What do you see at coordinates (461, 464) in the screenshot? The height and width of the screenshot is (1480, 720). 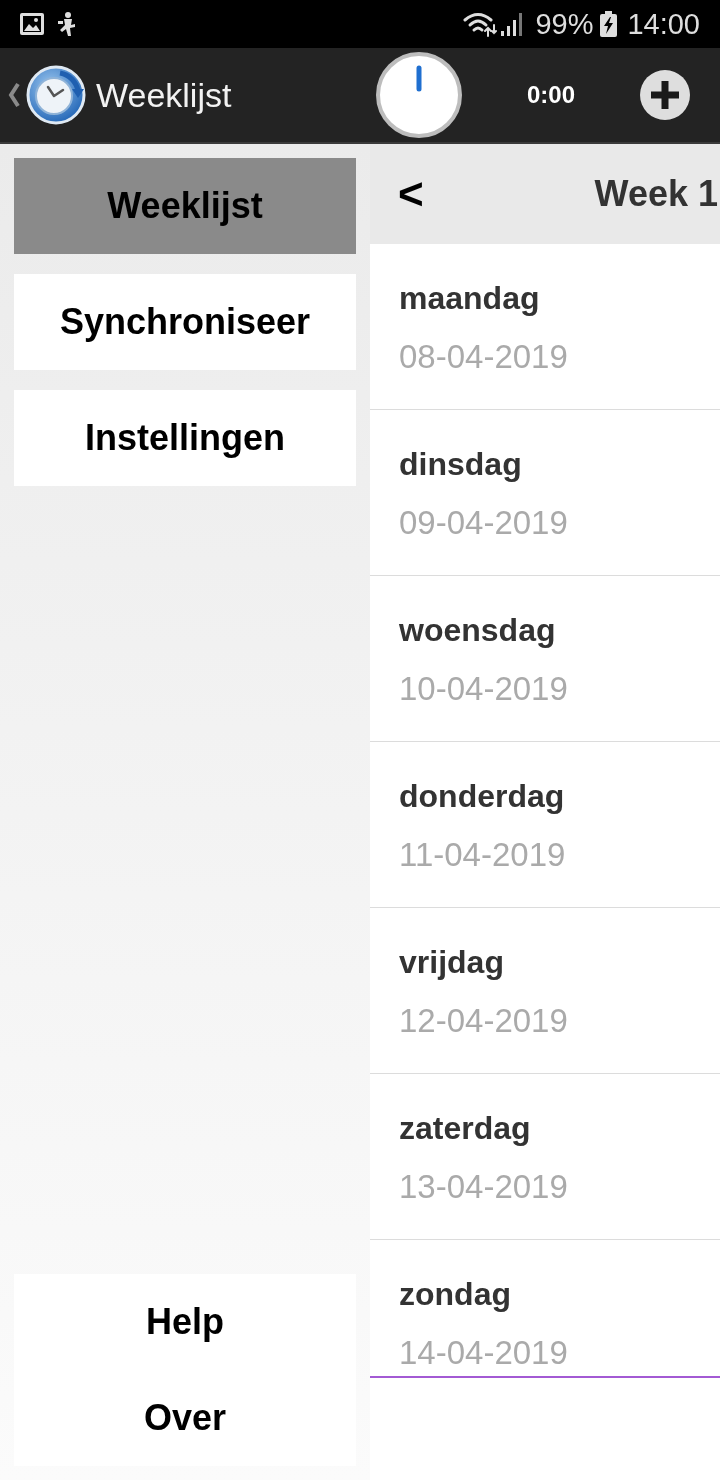 I see `day-name: dinsdag` at bounding box center [461, 464].